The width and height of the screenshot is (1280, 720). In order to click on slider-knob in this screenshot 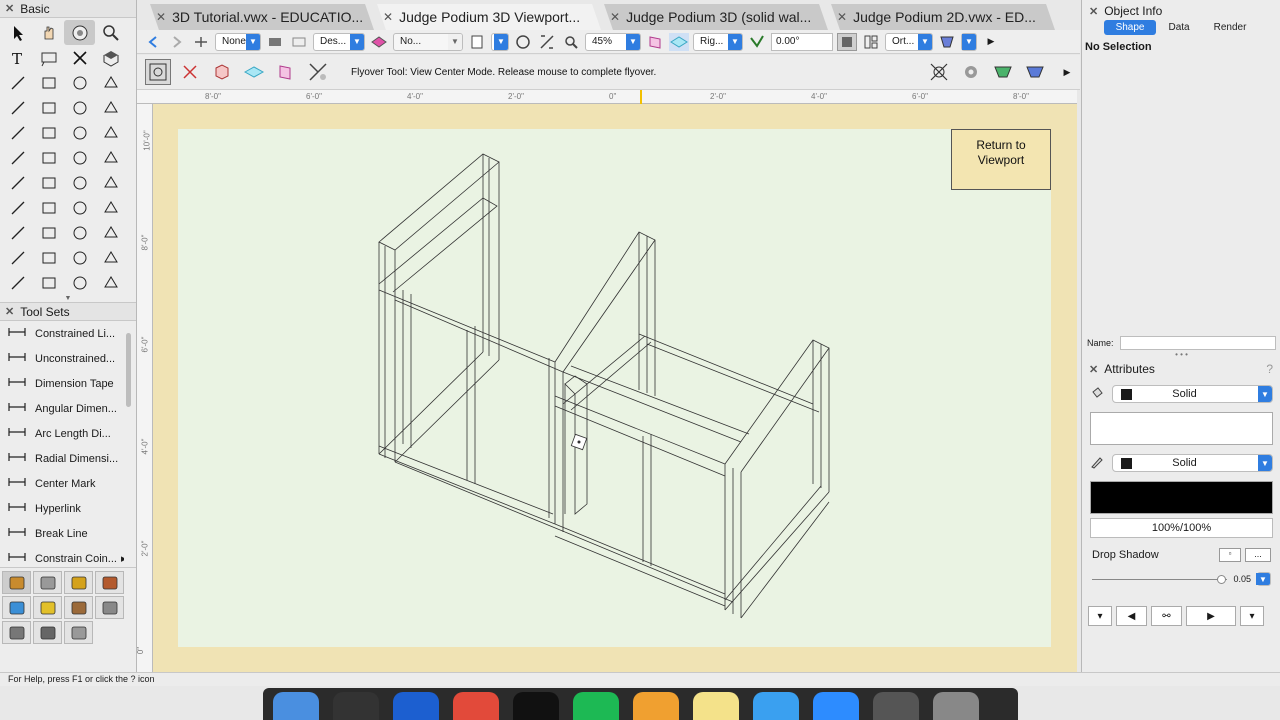, I will do `click(1222, 579)`.